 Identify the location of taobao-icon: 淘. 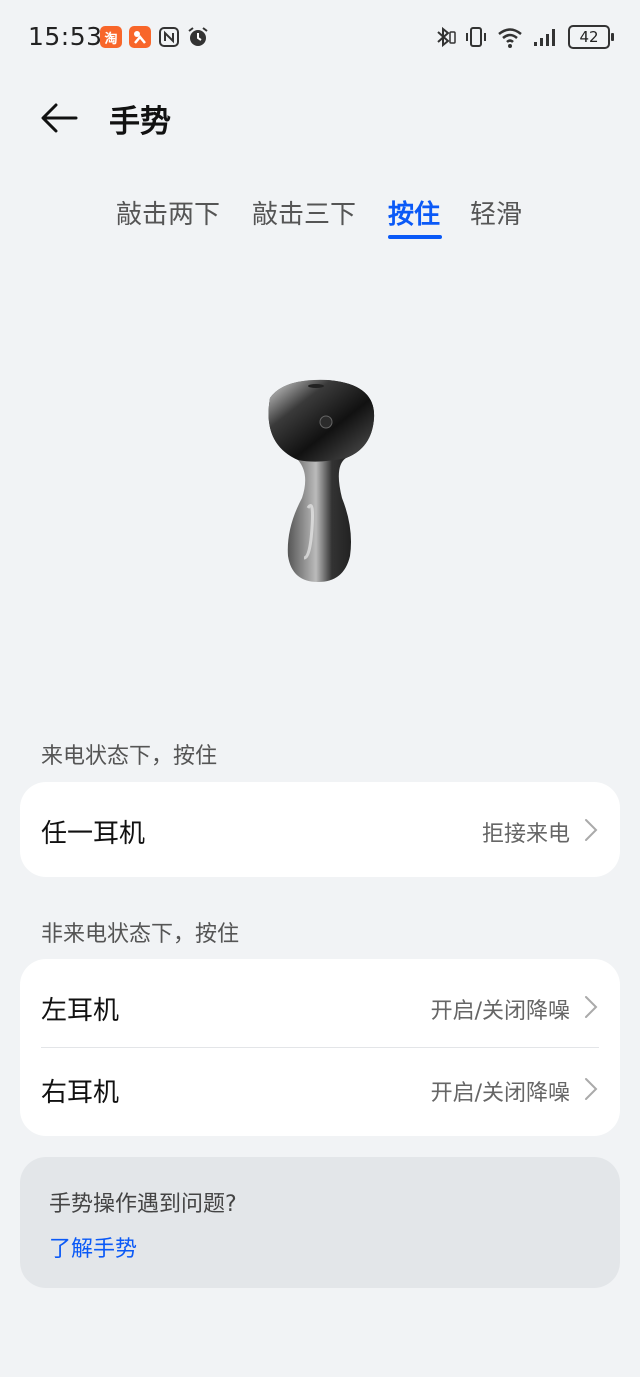
(111, 37).